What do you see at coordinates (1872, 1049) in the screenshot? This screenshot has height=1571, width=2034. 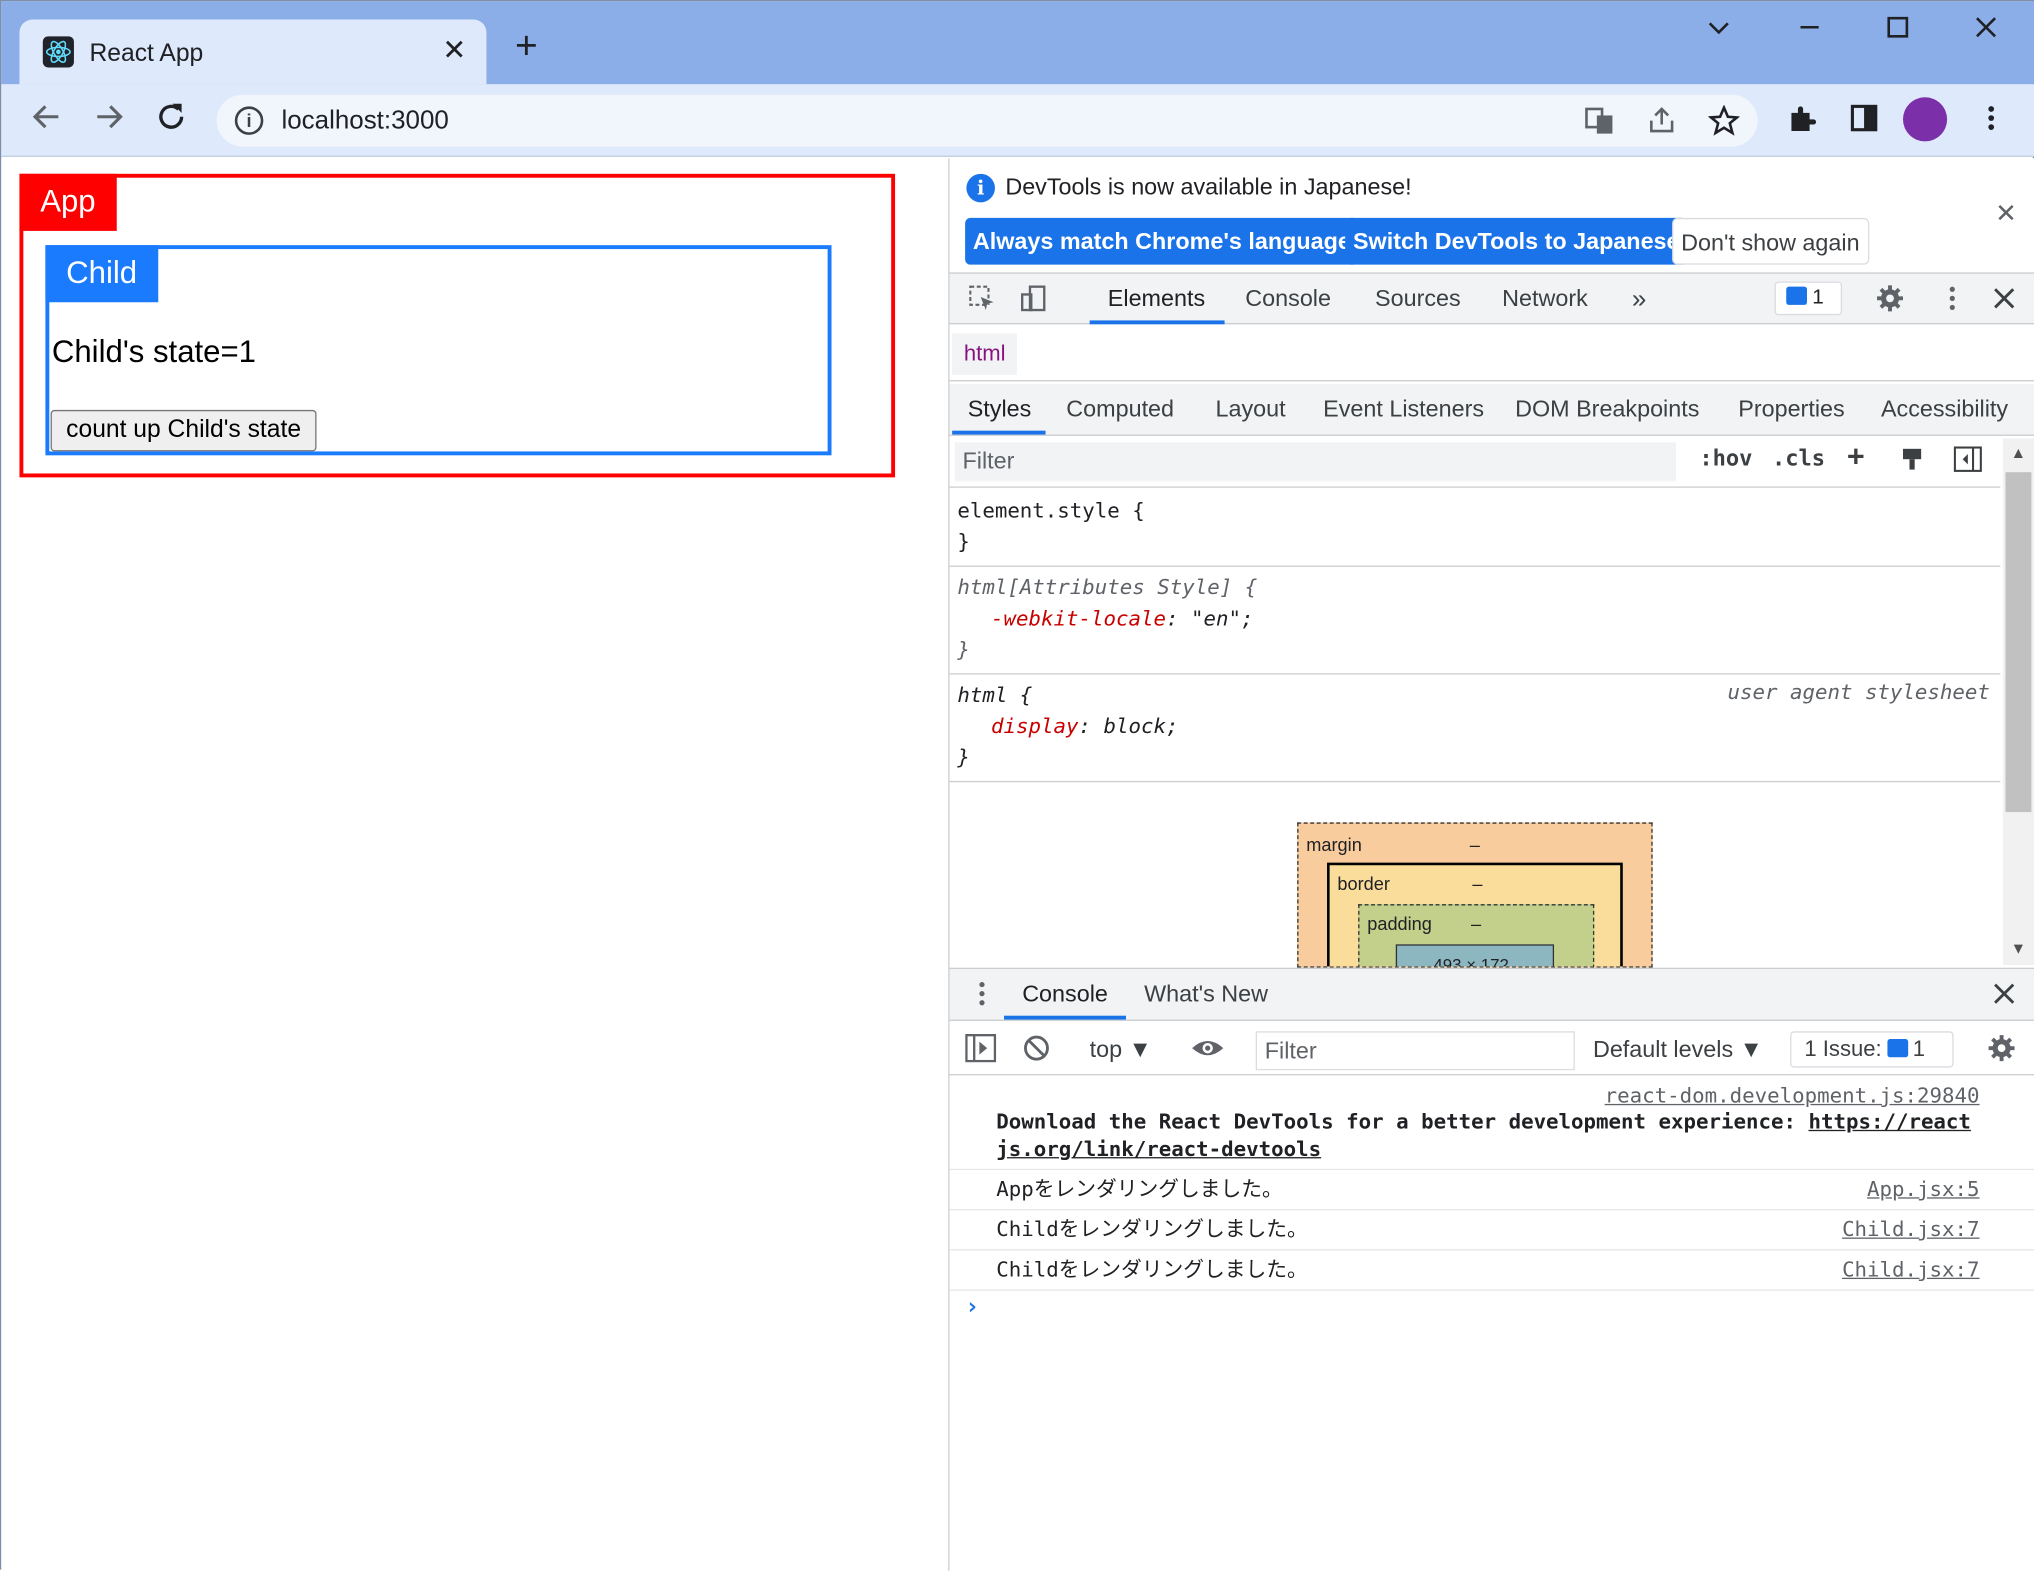 I see `console-issues-button: 1 Issue: 1` at bounding box center [1872, 1049].